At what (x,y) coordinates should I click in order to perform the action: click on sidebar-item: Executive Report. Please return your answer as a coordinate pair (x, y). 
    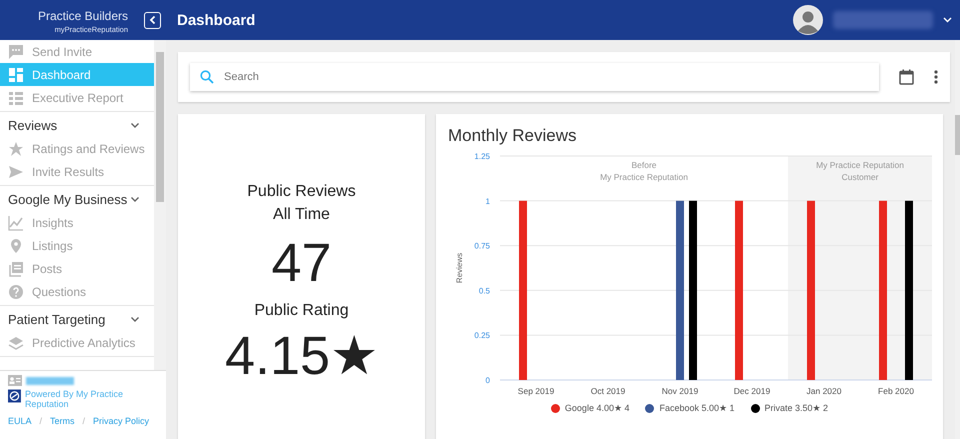
    Looking at the image, I should click on (77, 97).